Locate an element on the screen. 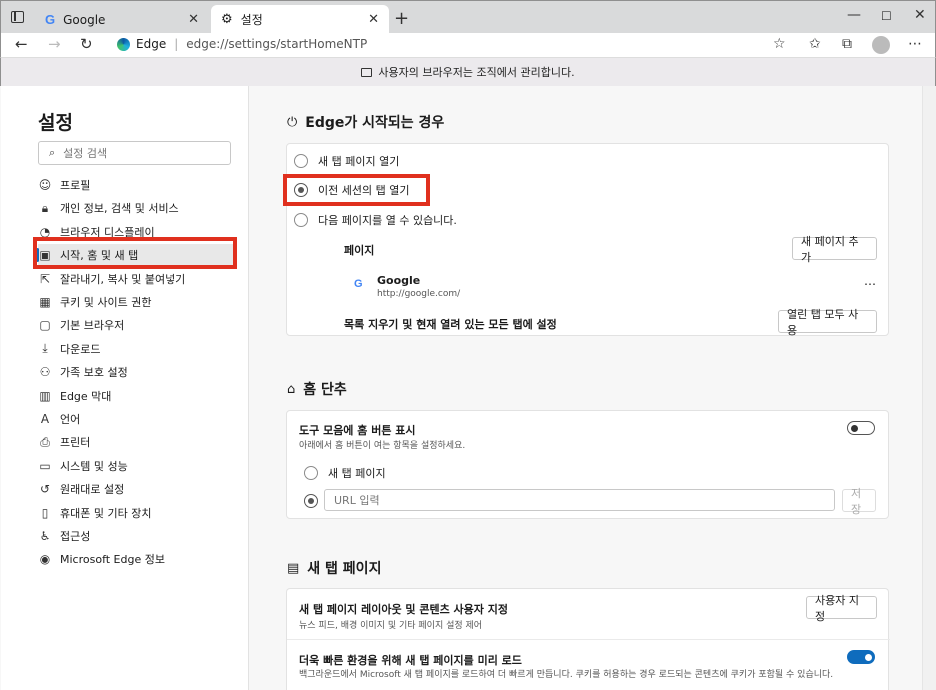 The width and height of the screenshot is (936, 690). managed-banner: 사용자의 브라우저는 조직에서 관리합니다. is located at coordinates (468, 71).